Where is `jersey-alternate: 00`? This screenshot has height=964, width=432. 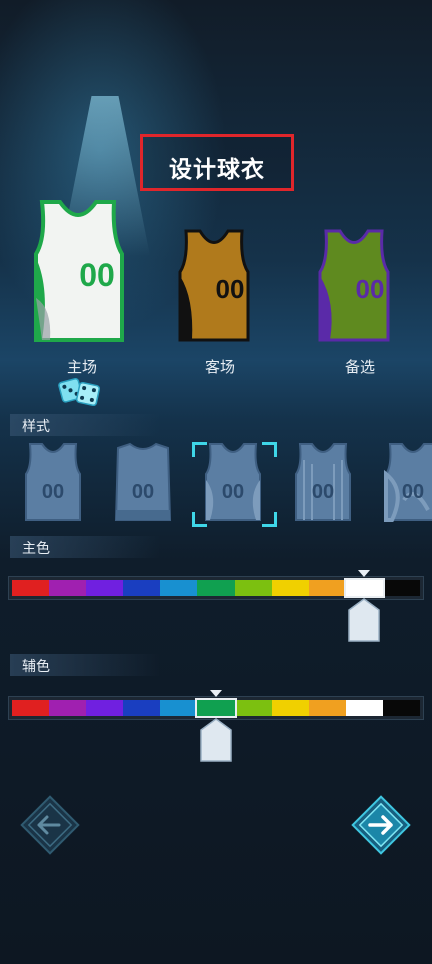
jersey-alternate: 00 is located at coordinates (354, 286).